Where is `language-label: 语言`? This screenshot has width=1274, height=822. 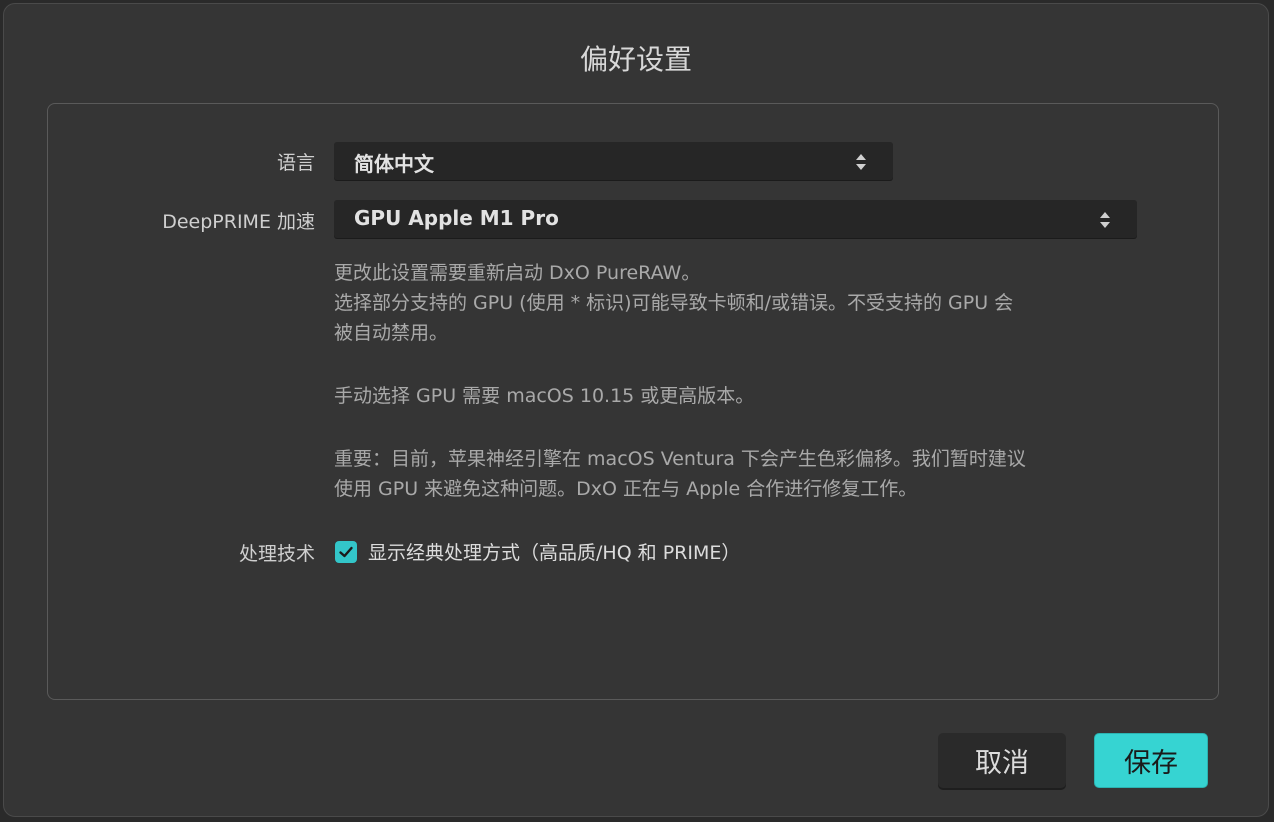 language-label: 语言 is located at coordinates (295, 163).